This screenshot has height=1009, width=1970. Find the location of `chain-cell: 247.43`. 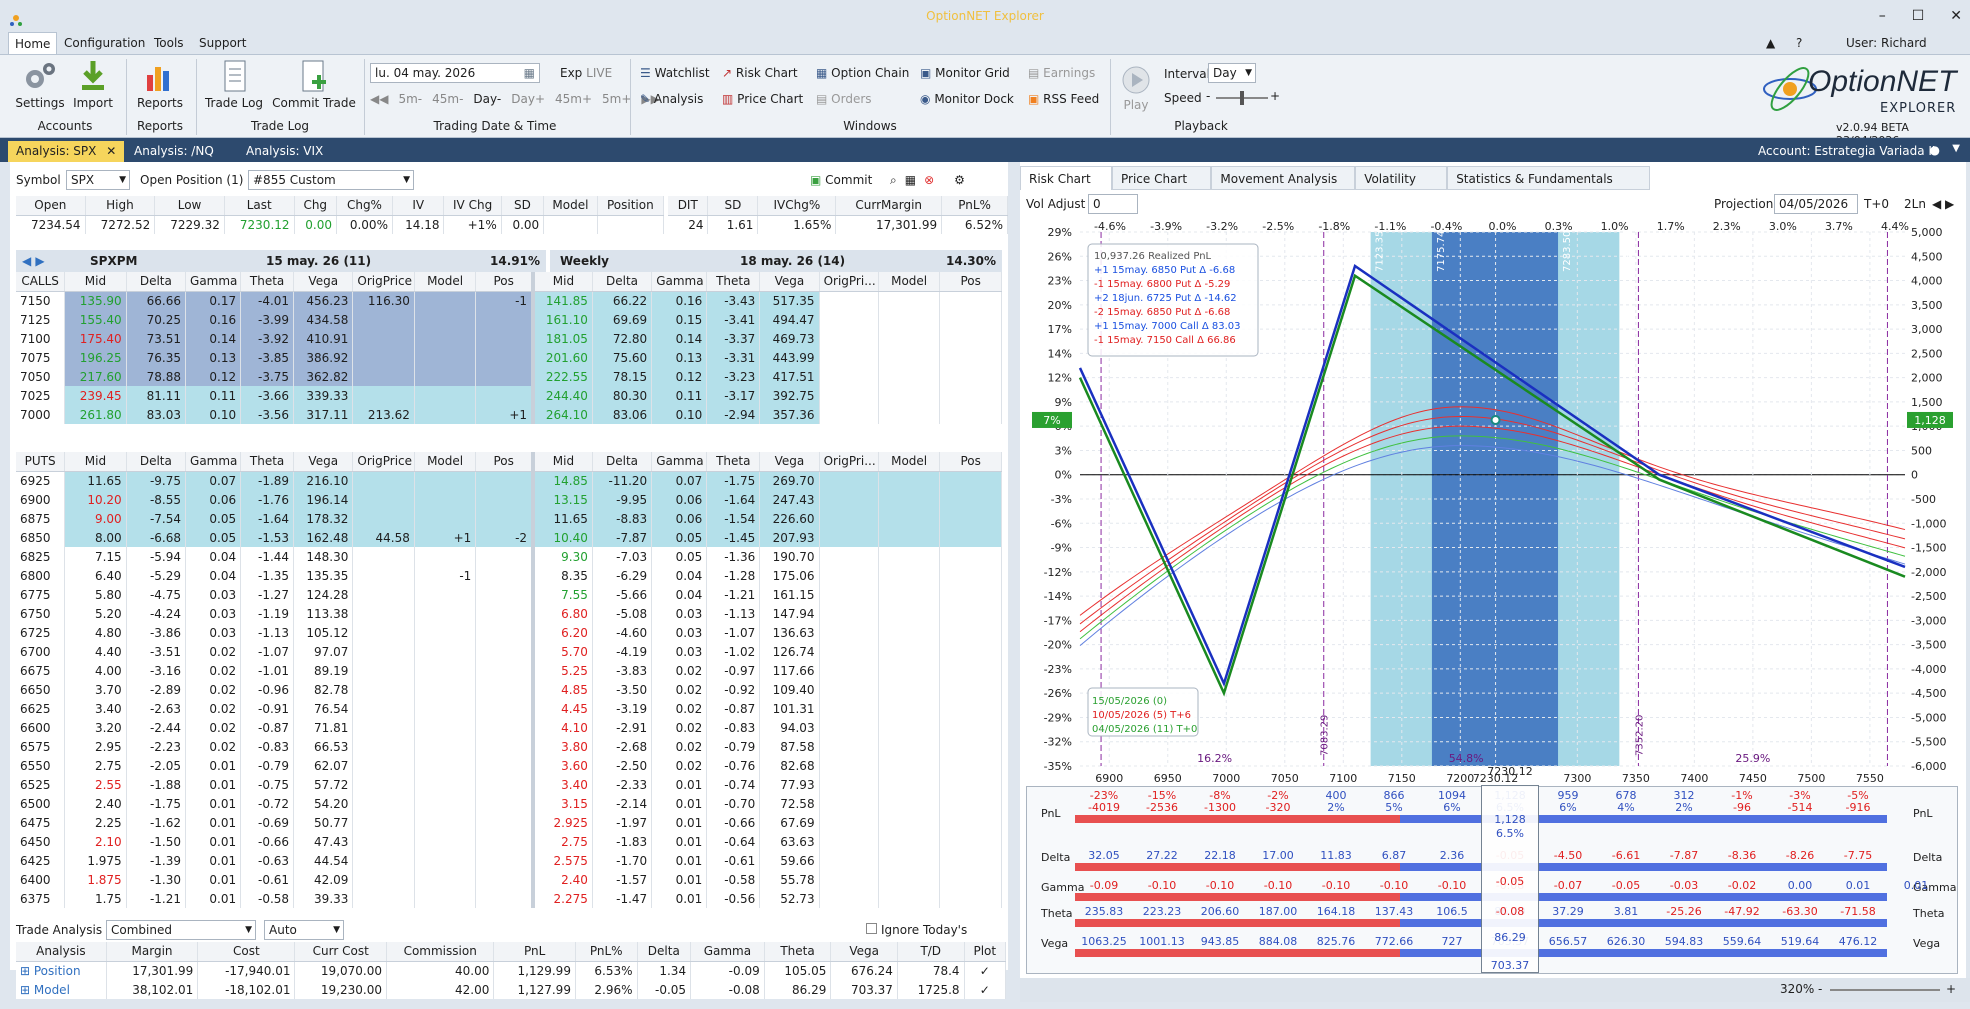

chain-cell: 247.43 is located at coordinates (789, 499).